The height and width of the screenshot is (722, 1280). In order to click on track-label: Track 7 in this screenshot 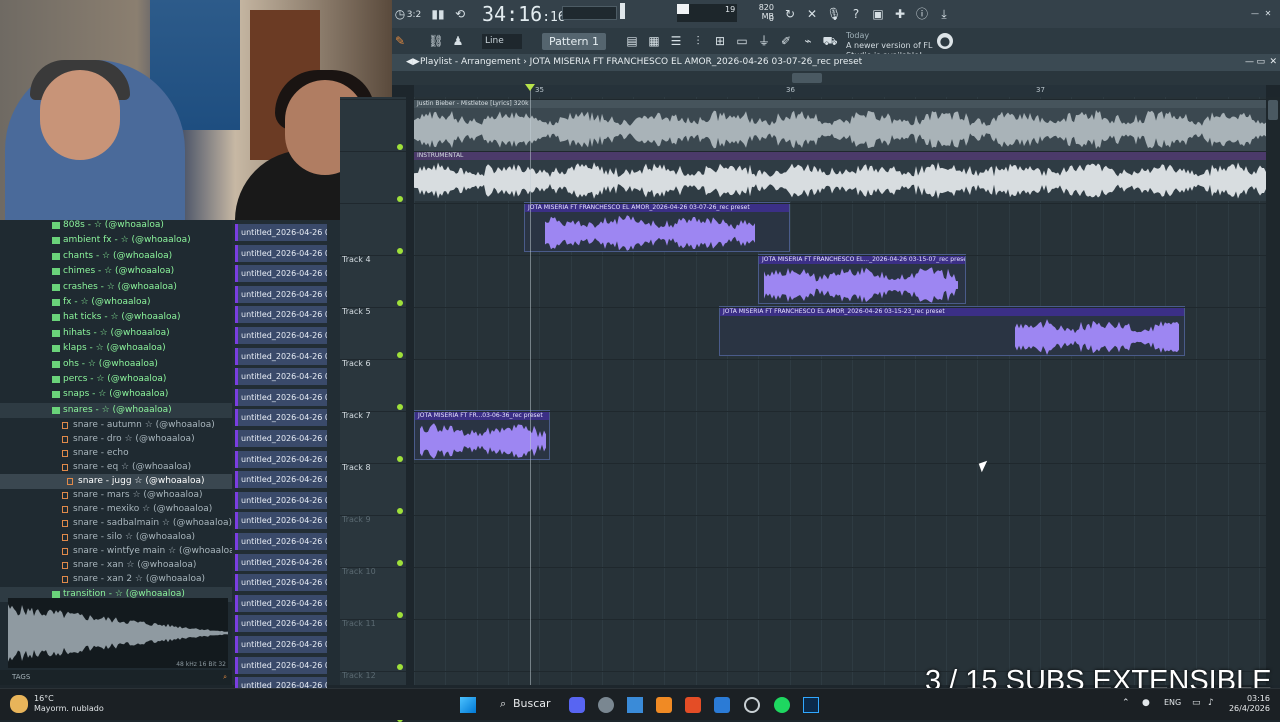, I will do `click(356, 415)`.